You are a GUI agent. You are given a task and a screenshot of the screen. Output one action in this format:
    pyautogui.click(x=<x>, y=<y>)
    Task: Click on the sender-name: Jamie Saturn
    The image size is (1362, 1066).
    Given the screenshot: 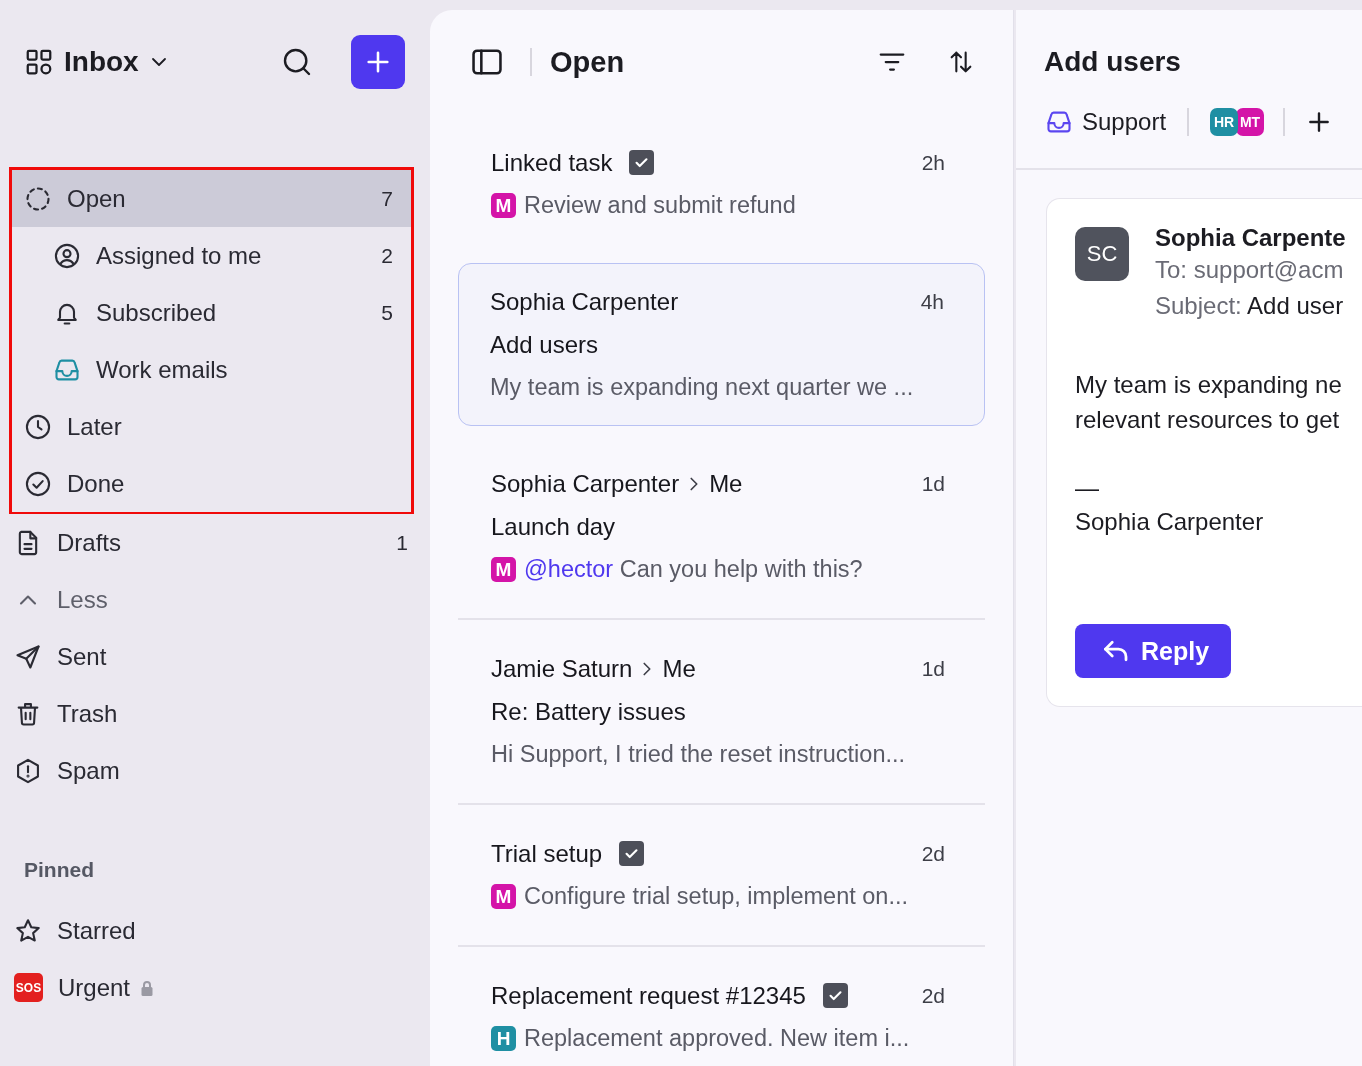 What is the action you would take?
    pyautogui.click(x=562, y=668)
    